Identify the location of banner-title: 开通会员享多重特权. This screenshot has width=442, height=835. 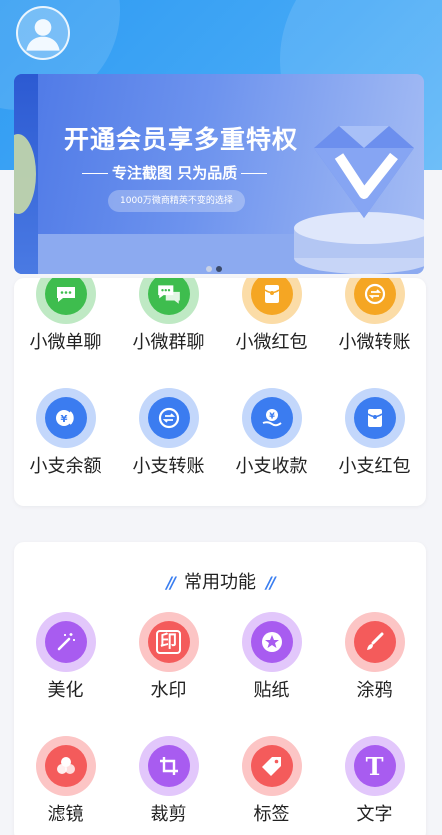
(181, 139).